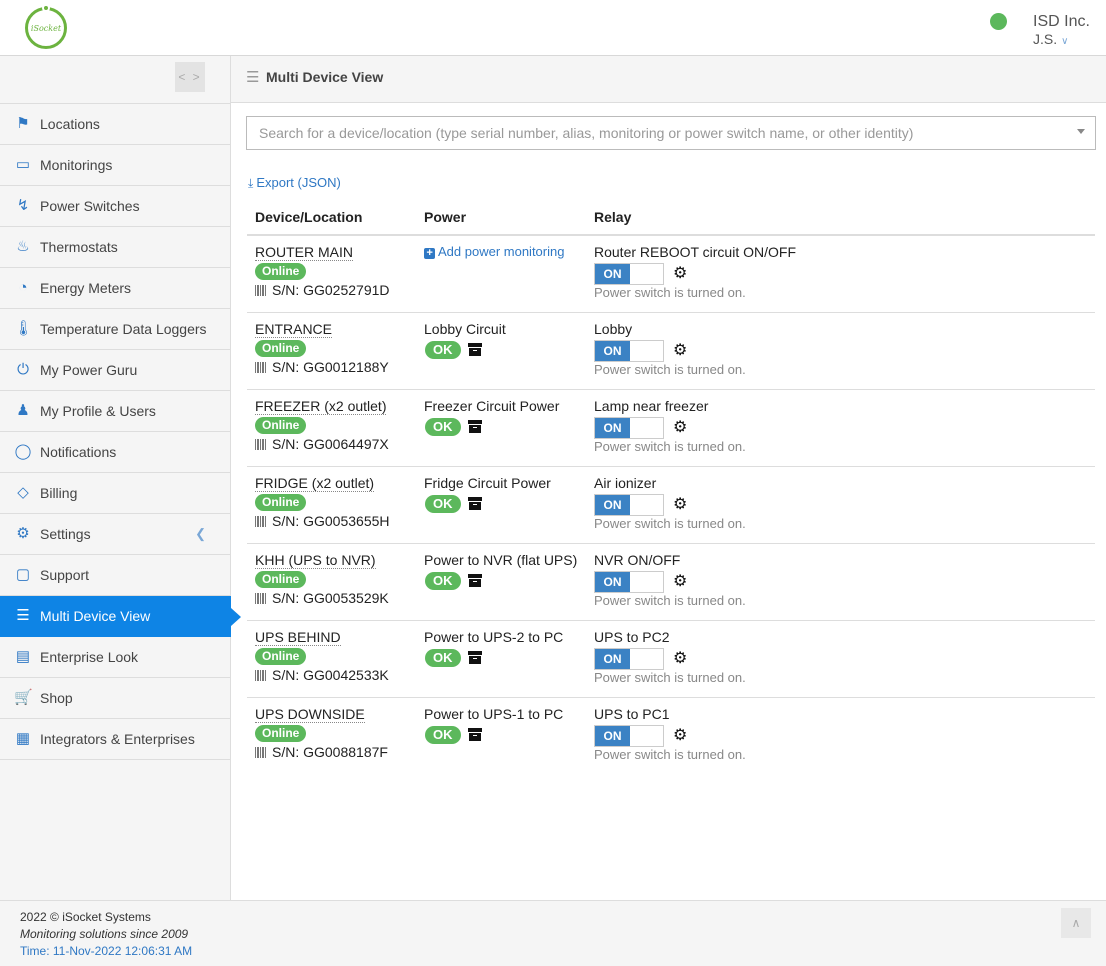 Image resolution: width=1106 pixels, height=966 pixels. I want to click on sidebar-item-thermostats: ♨ Thermostats, so click(115, 247).